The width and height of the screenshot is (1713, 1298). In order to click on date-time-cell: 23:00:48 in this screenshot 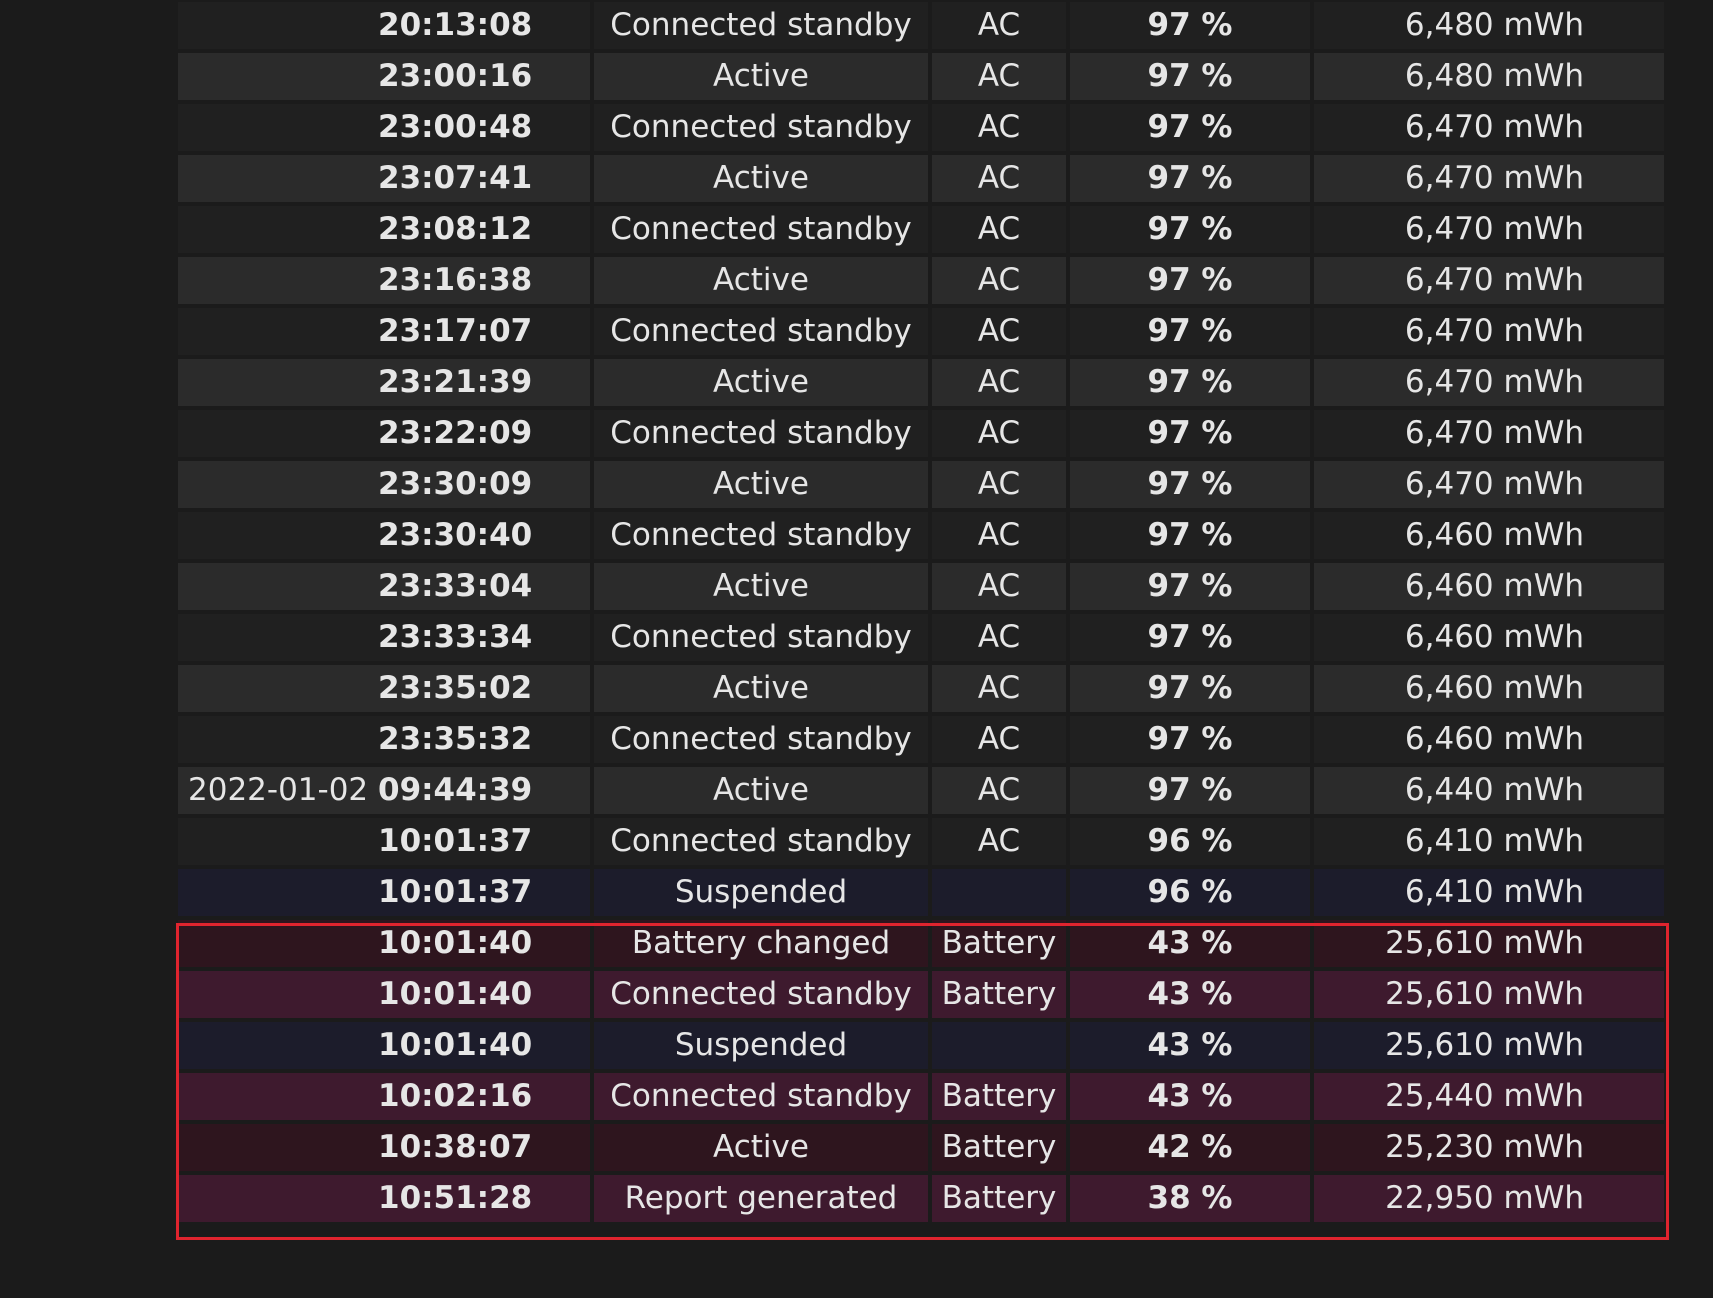, I will do `click(384, 127)`.